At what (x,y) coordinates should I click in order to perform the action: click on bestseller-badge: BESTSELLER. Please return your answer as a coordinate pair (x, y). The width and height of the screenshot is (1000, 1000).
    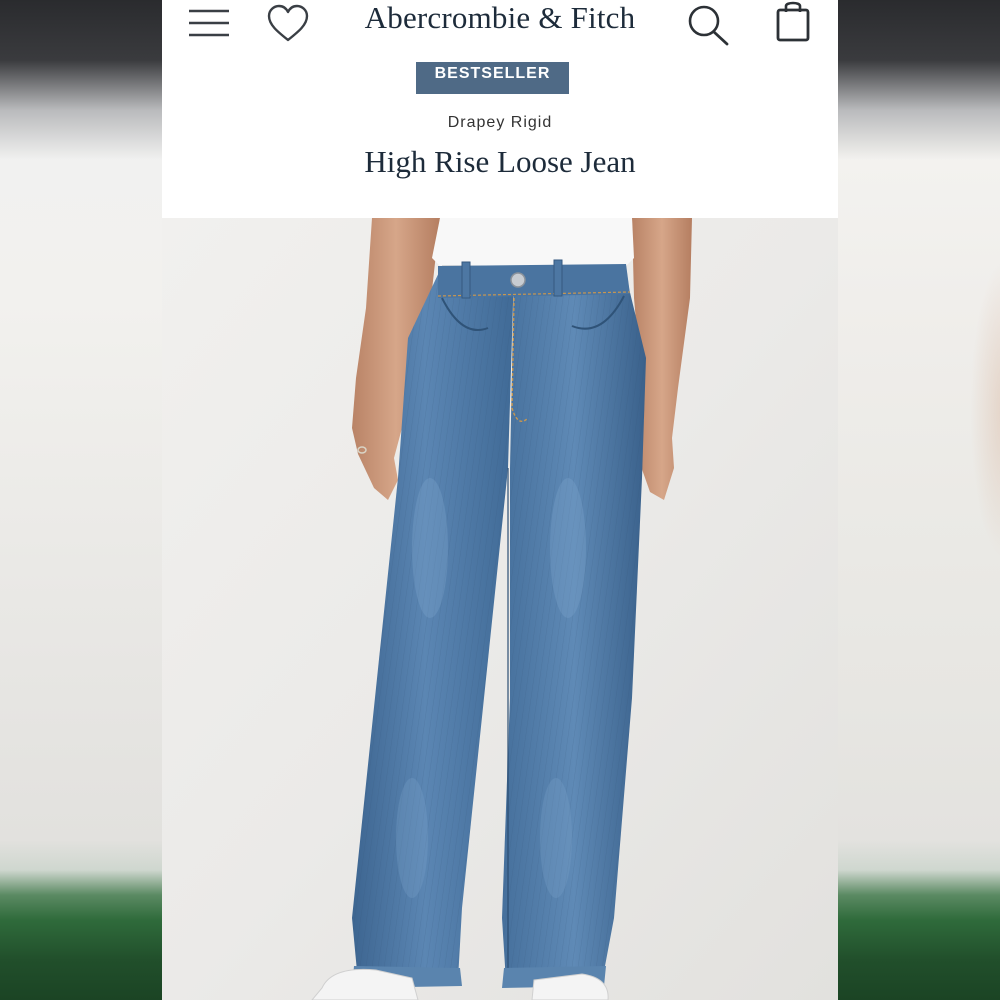
    Looking at the image, I should click on (492, 78).